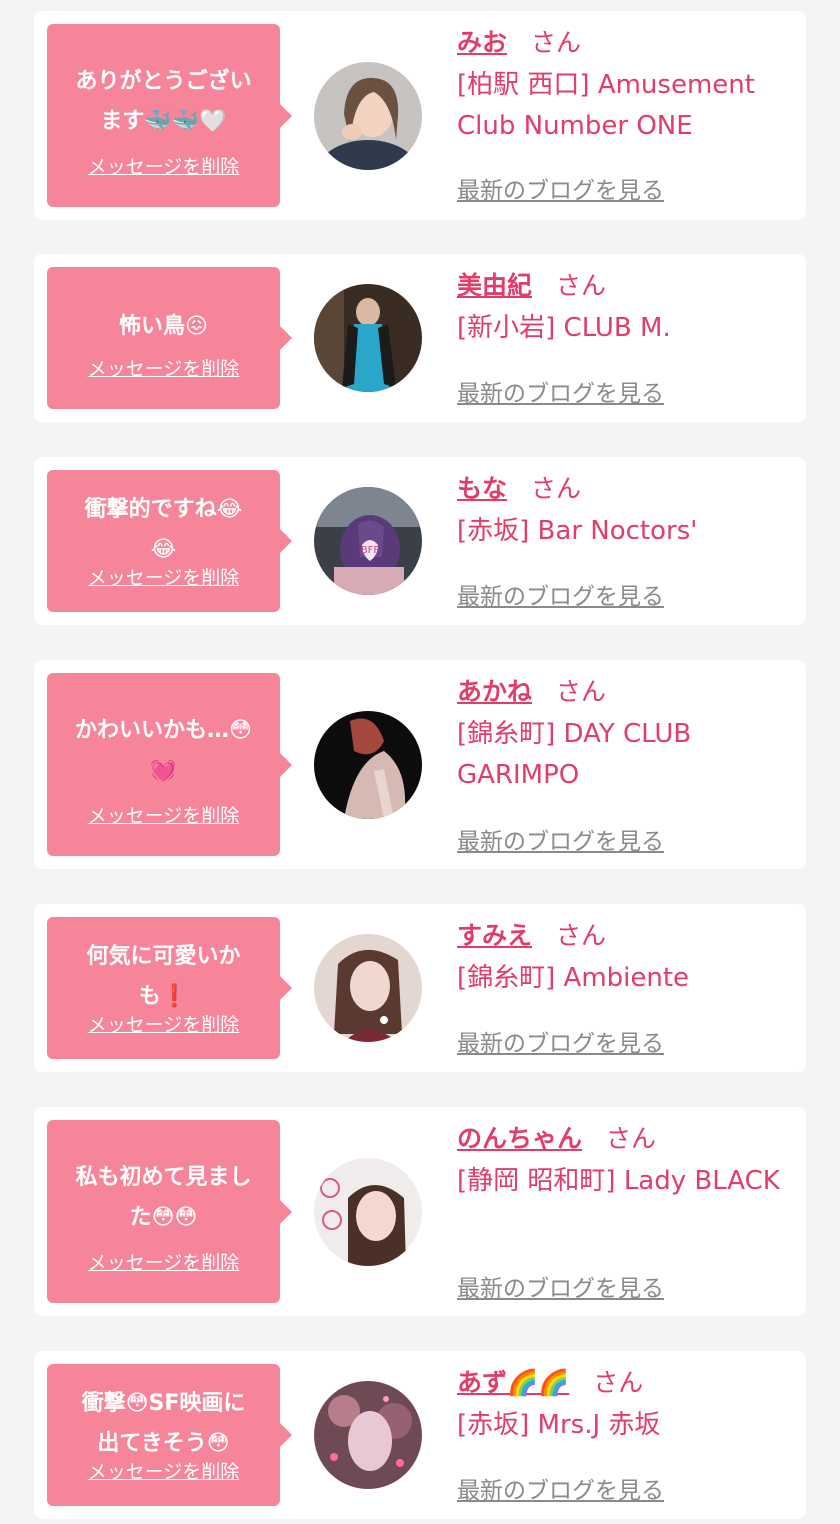 The width and height of the screenshot is (840, 1524). What do you see at coordinates (482, 488) in the screenshot?
I see `cast-name-link: もな` at bounding box center [482, 488].